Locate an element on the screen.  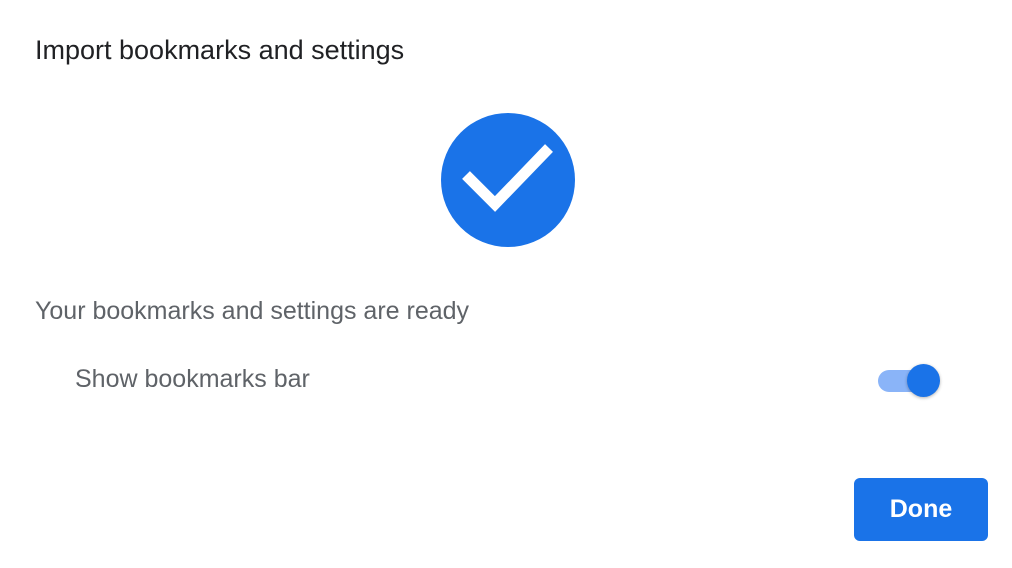
toggle-knob is located at coordinates (923, 380).